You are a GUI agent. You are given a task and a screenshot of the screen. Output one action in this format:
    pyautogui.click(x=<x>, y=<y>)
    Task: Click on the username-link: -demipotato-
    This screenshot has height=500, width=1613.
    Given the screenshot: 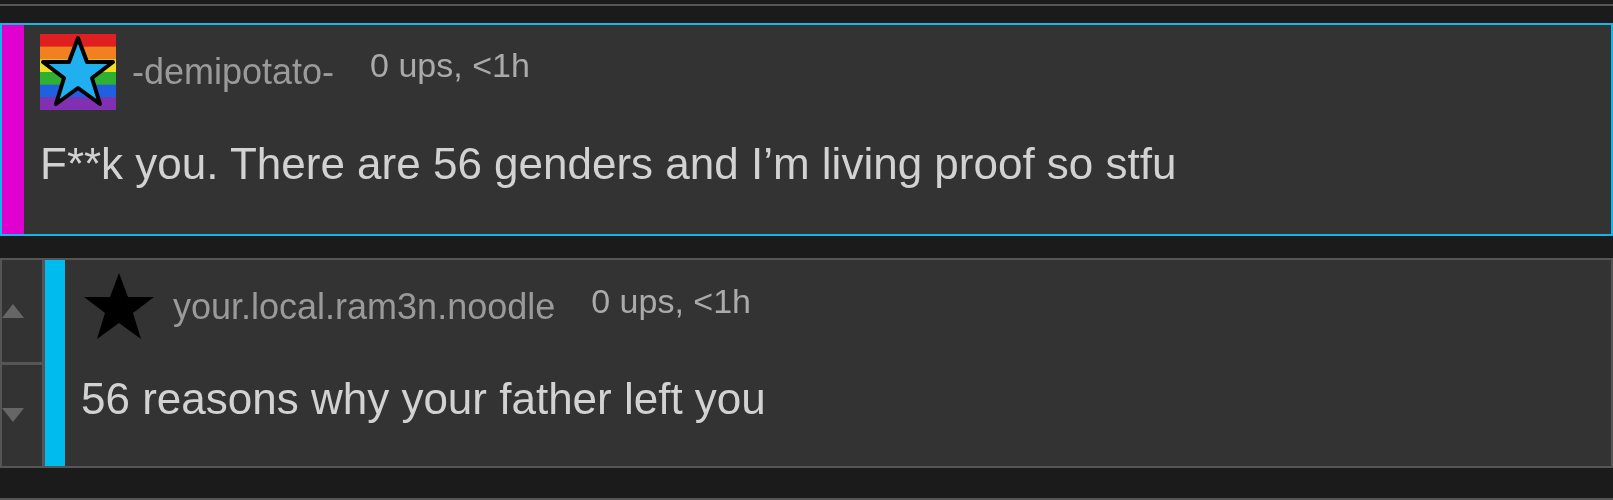 What is the action you would take?
    pyautogui.click(x=233, y=72)
    